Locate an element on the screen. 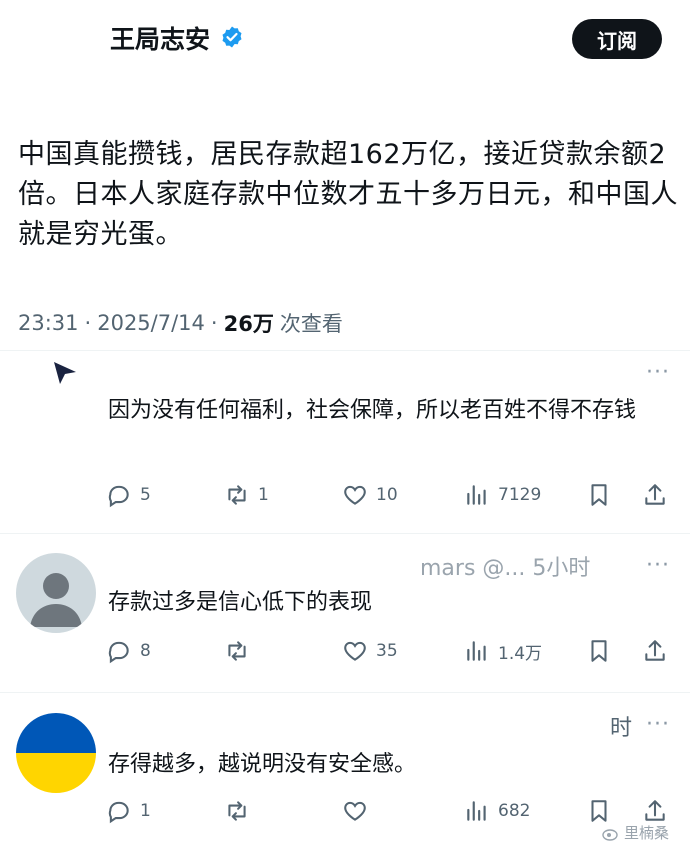  reply-timestamp-fragment: 时 is located at coordinates (621, 728).